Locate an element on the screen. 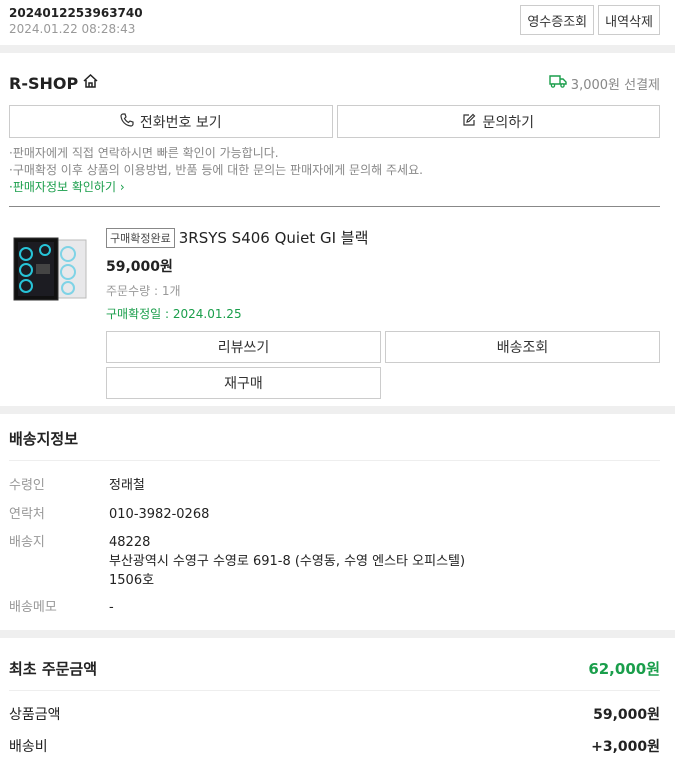  receipt-button: 영수증조회 is located at coordinates (557, 20).